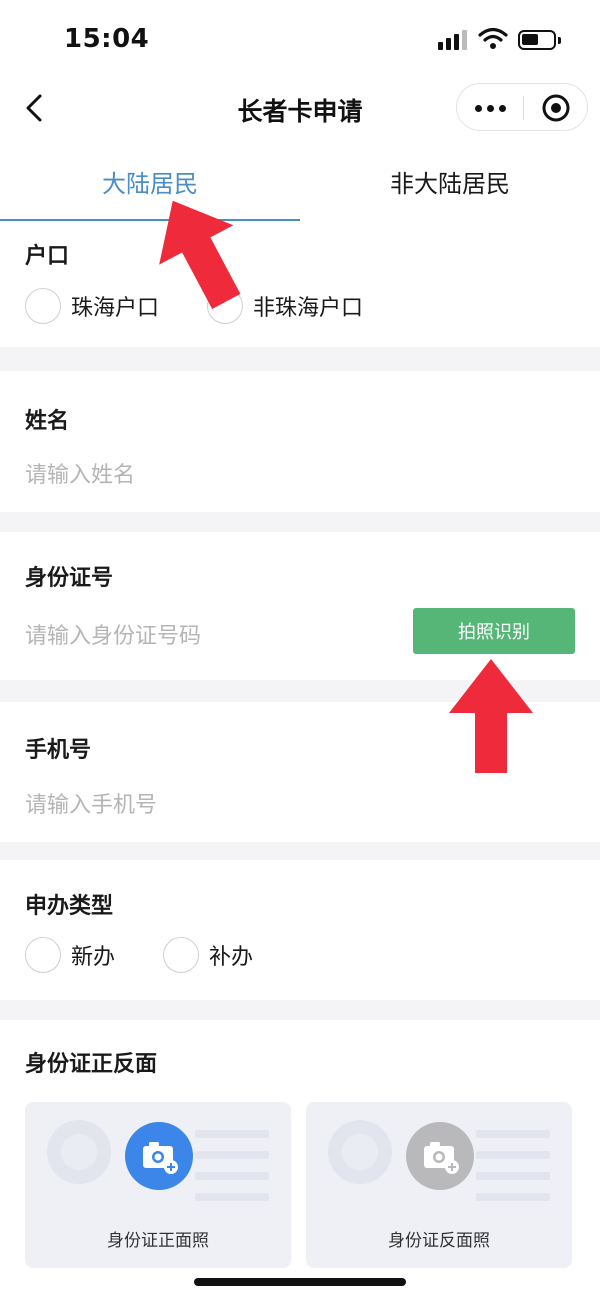 The width and height of the screenshot is (600, 1299). I want to click on apply-type-radio-group: 新办 补办, so click(163, 955).